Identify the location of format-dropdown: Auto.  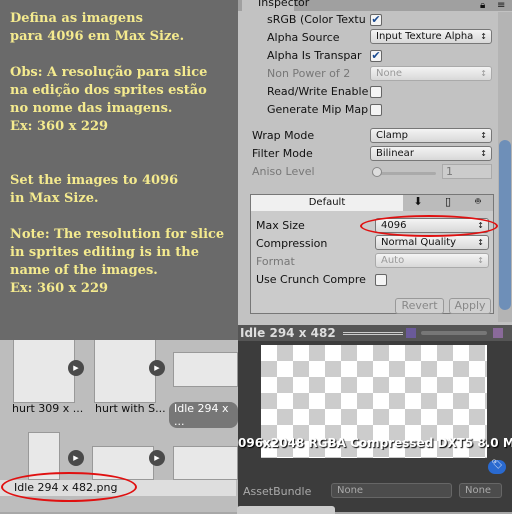
(432, 260).